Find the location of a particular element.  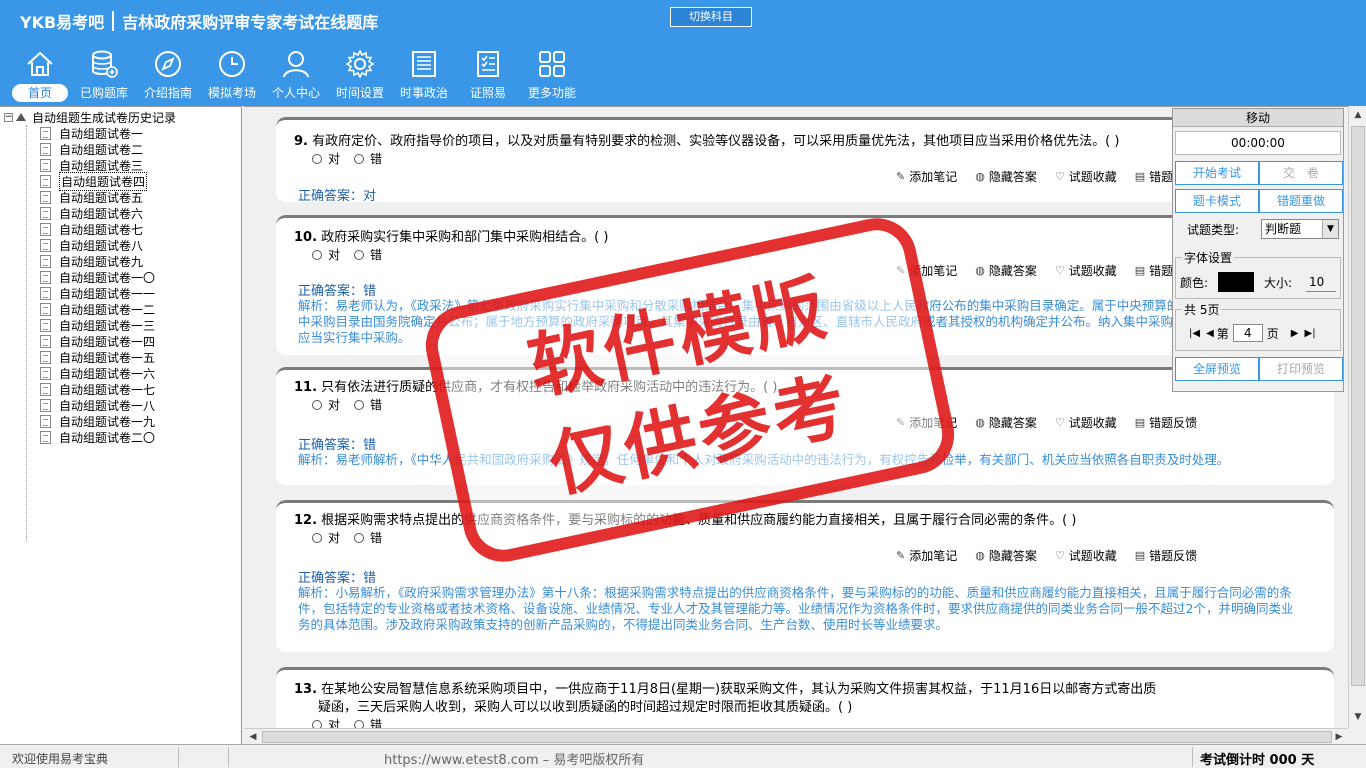

tree-item-label: 自动组题试卷一一 is located at coordinates (107, 293).